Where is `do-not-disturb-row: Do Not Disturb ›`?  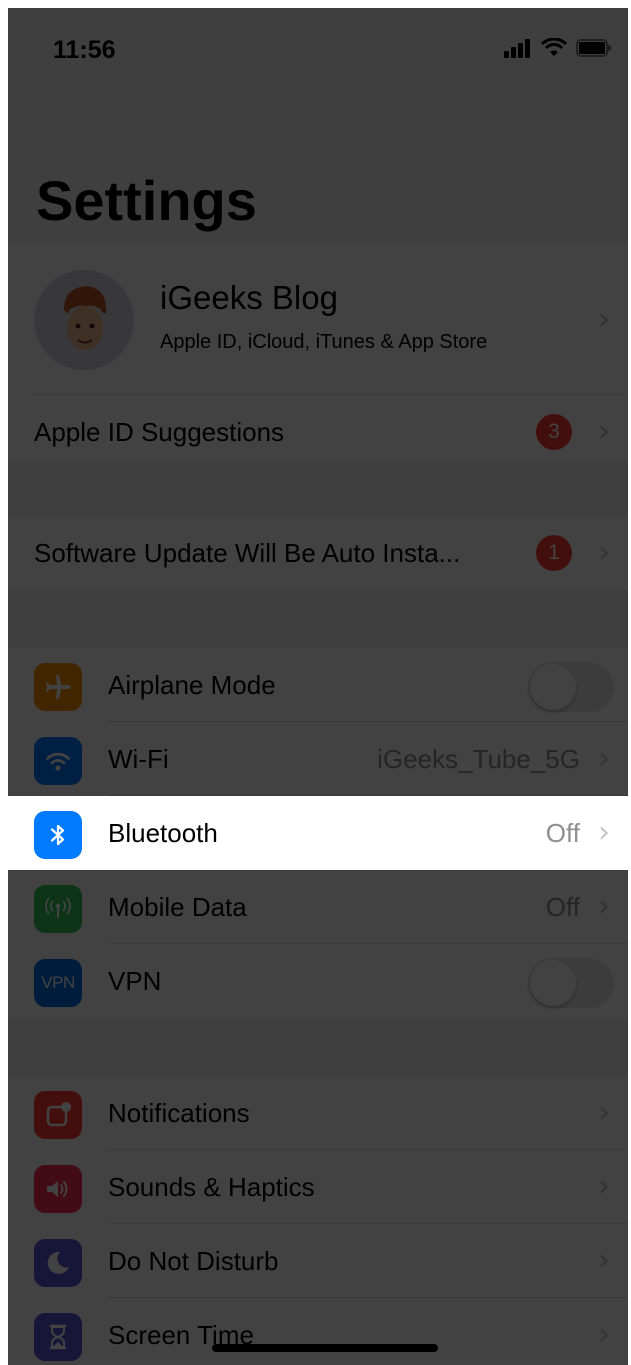 do-not-disturb-row: Do Not Disturb › is located at coordinates (318, 1261).